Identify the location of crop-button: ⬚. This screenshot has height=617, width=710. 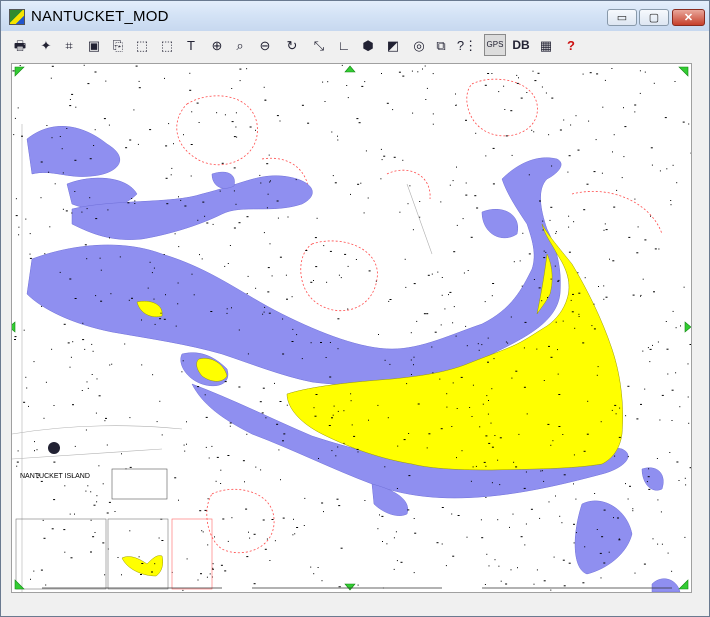
(142, 45).